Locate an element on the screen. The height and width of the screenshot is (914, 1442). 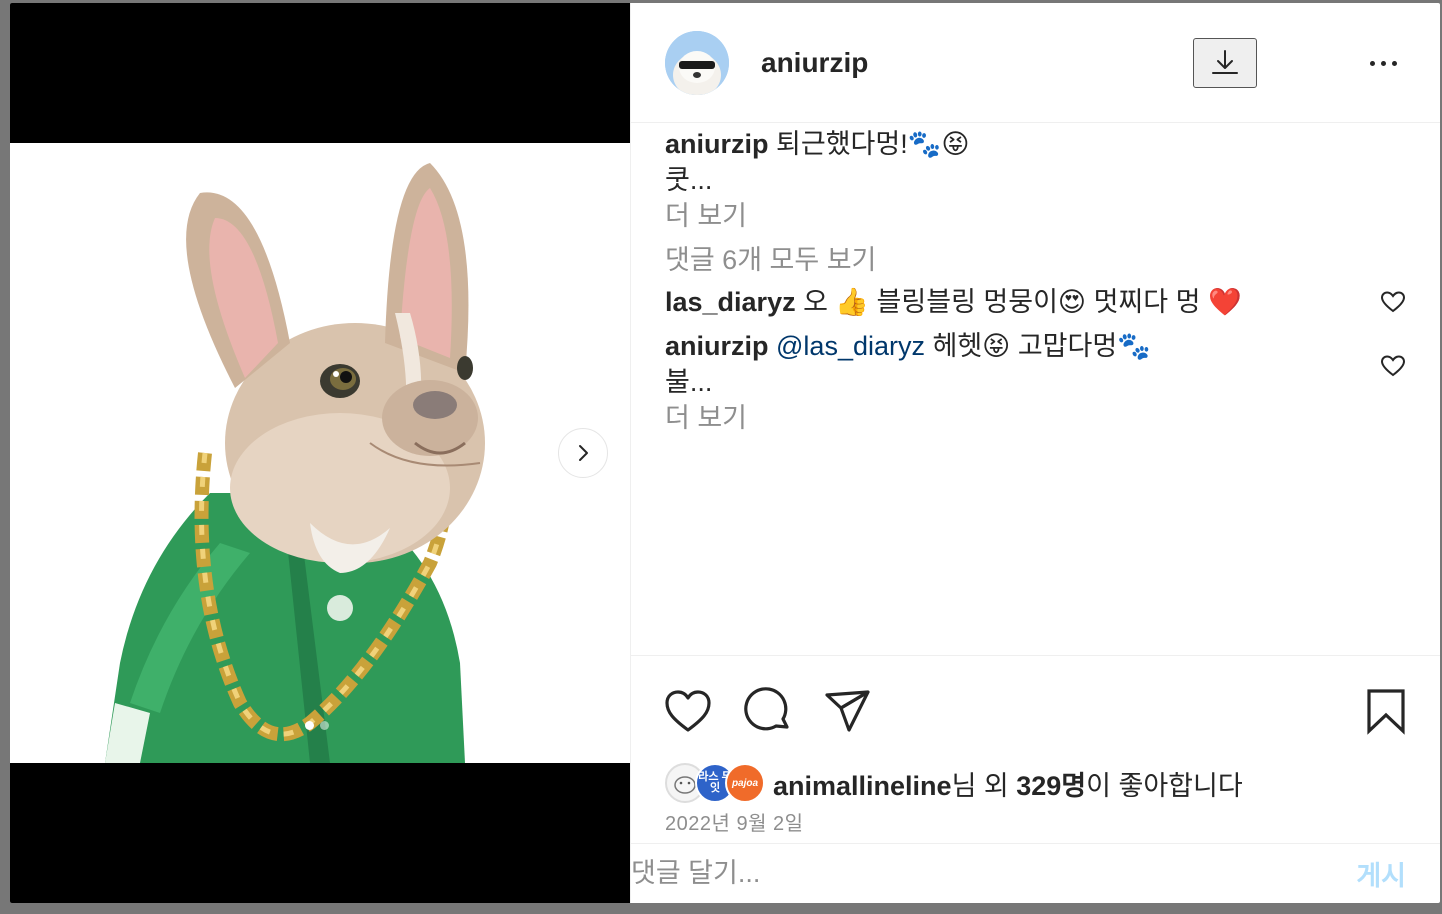
post-date: 2022년 9월 2일 is located at coordinates (734, 821).